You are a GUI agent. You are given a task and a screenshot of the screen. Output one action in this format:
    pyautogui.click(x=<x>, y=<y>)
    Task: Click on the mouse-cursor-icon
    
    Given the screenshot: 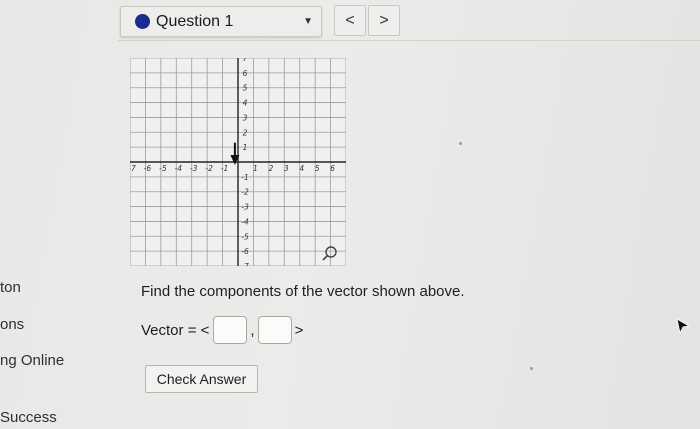 What is the action you would take?
    pyautogui.click(x=683, y=326)
    